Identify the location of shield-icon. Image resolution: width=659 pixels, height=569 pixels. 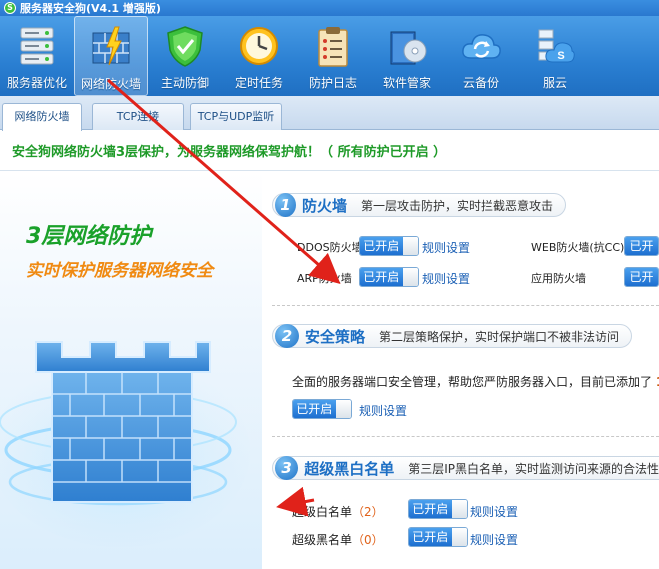
(185, 46).